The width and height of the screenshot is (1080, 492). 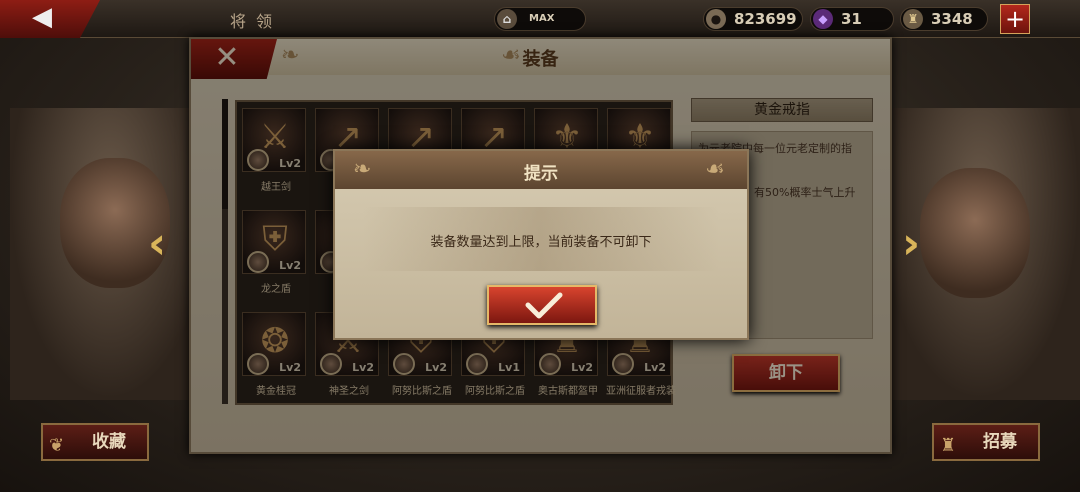 I want to click on gem-value: 31, so click(x=851, y=19).